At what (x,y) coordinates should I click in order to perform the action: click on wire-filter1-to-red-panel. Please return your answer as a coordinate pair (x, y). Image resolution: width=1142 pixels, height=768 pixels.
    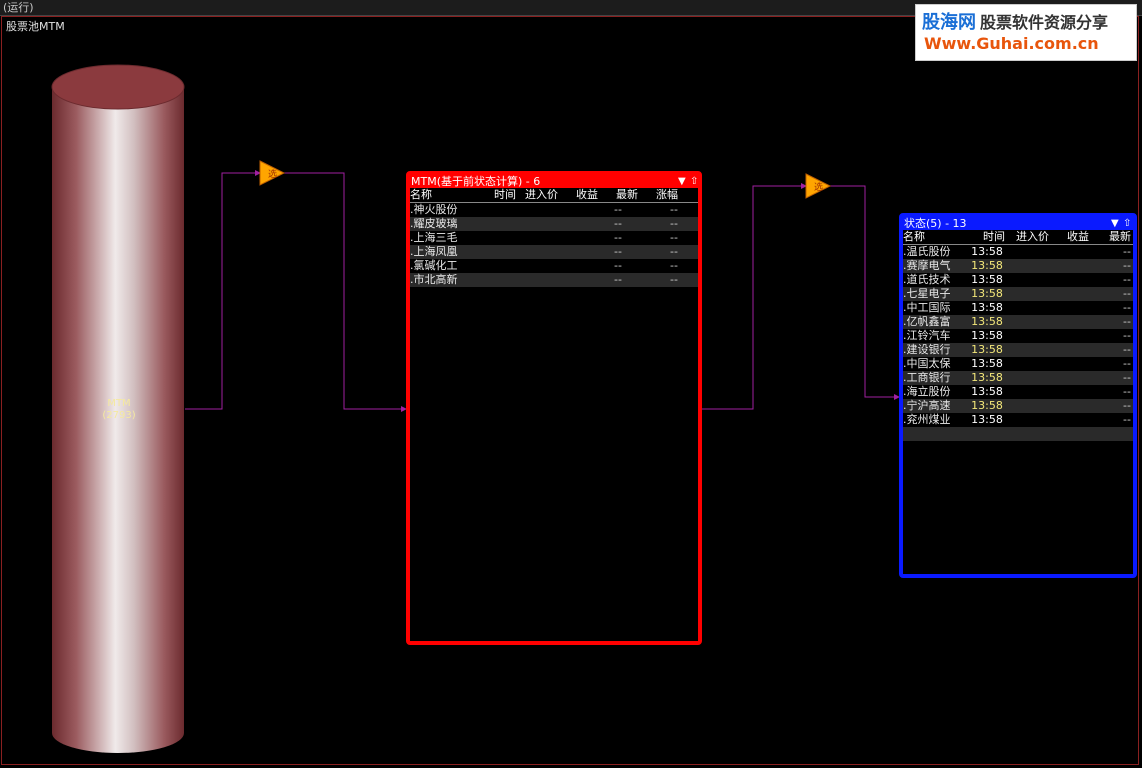
    Looking at the image, I should click on (344, 292).